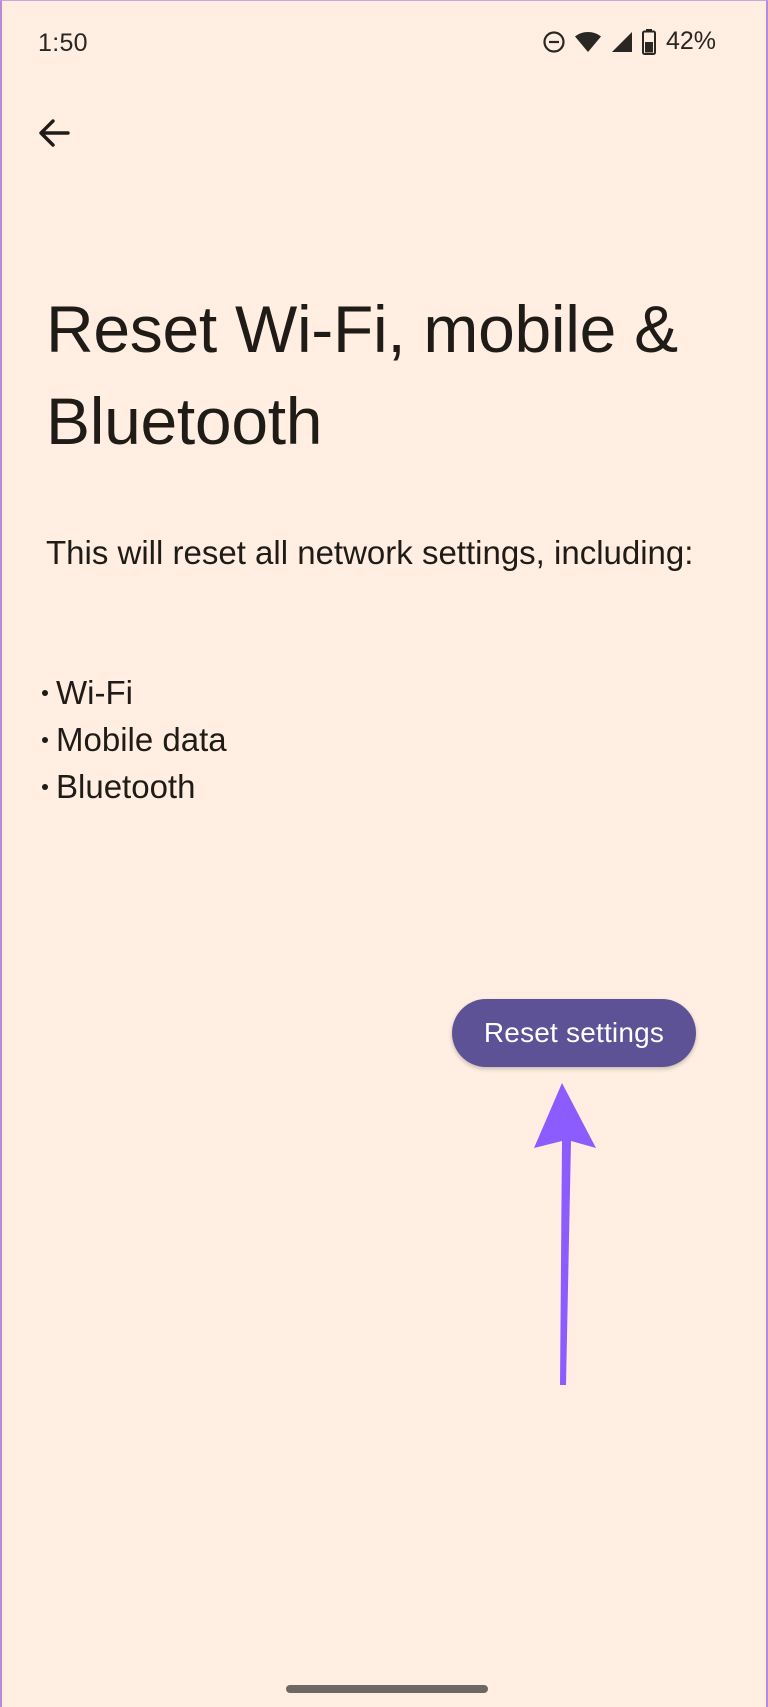 This screenshot has height=1707, width=768. I want to click on status-icons: 42%, so click(629, 41).